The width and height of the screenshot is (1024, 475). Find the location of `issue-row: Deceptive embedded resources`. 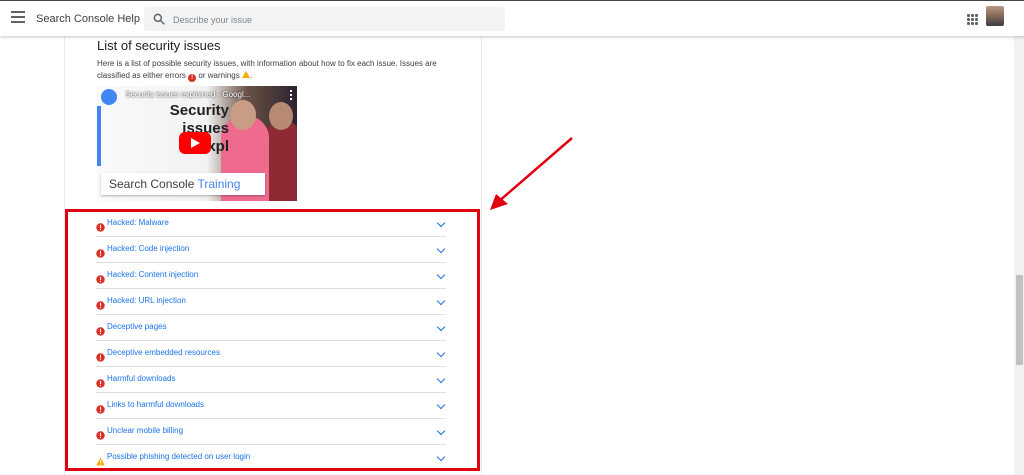

issue-row: Deceptive embedded resources is located at coordinates (271, 354).